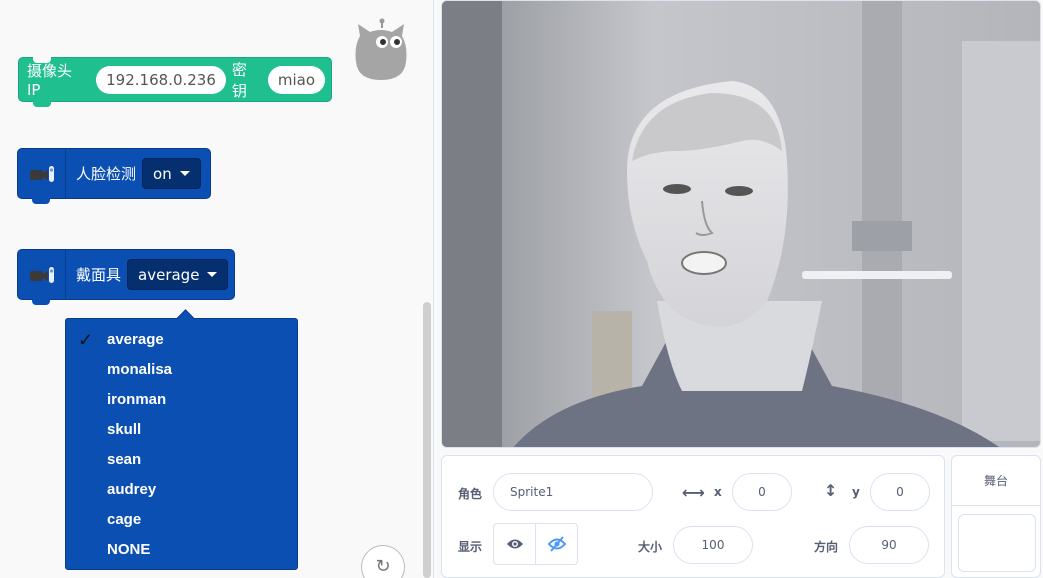 The width and height of the screenshot is (1043, 578). Describe the element at coordinates (381, 49) in the screenshot. I see `cat-mascot-icon` at that location.